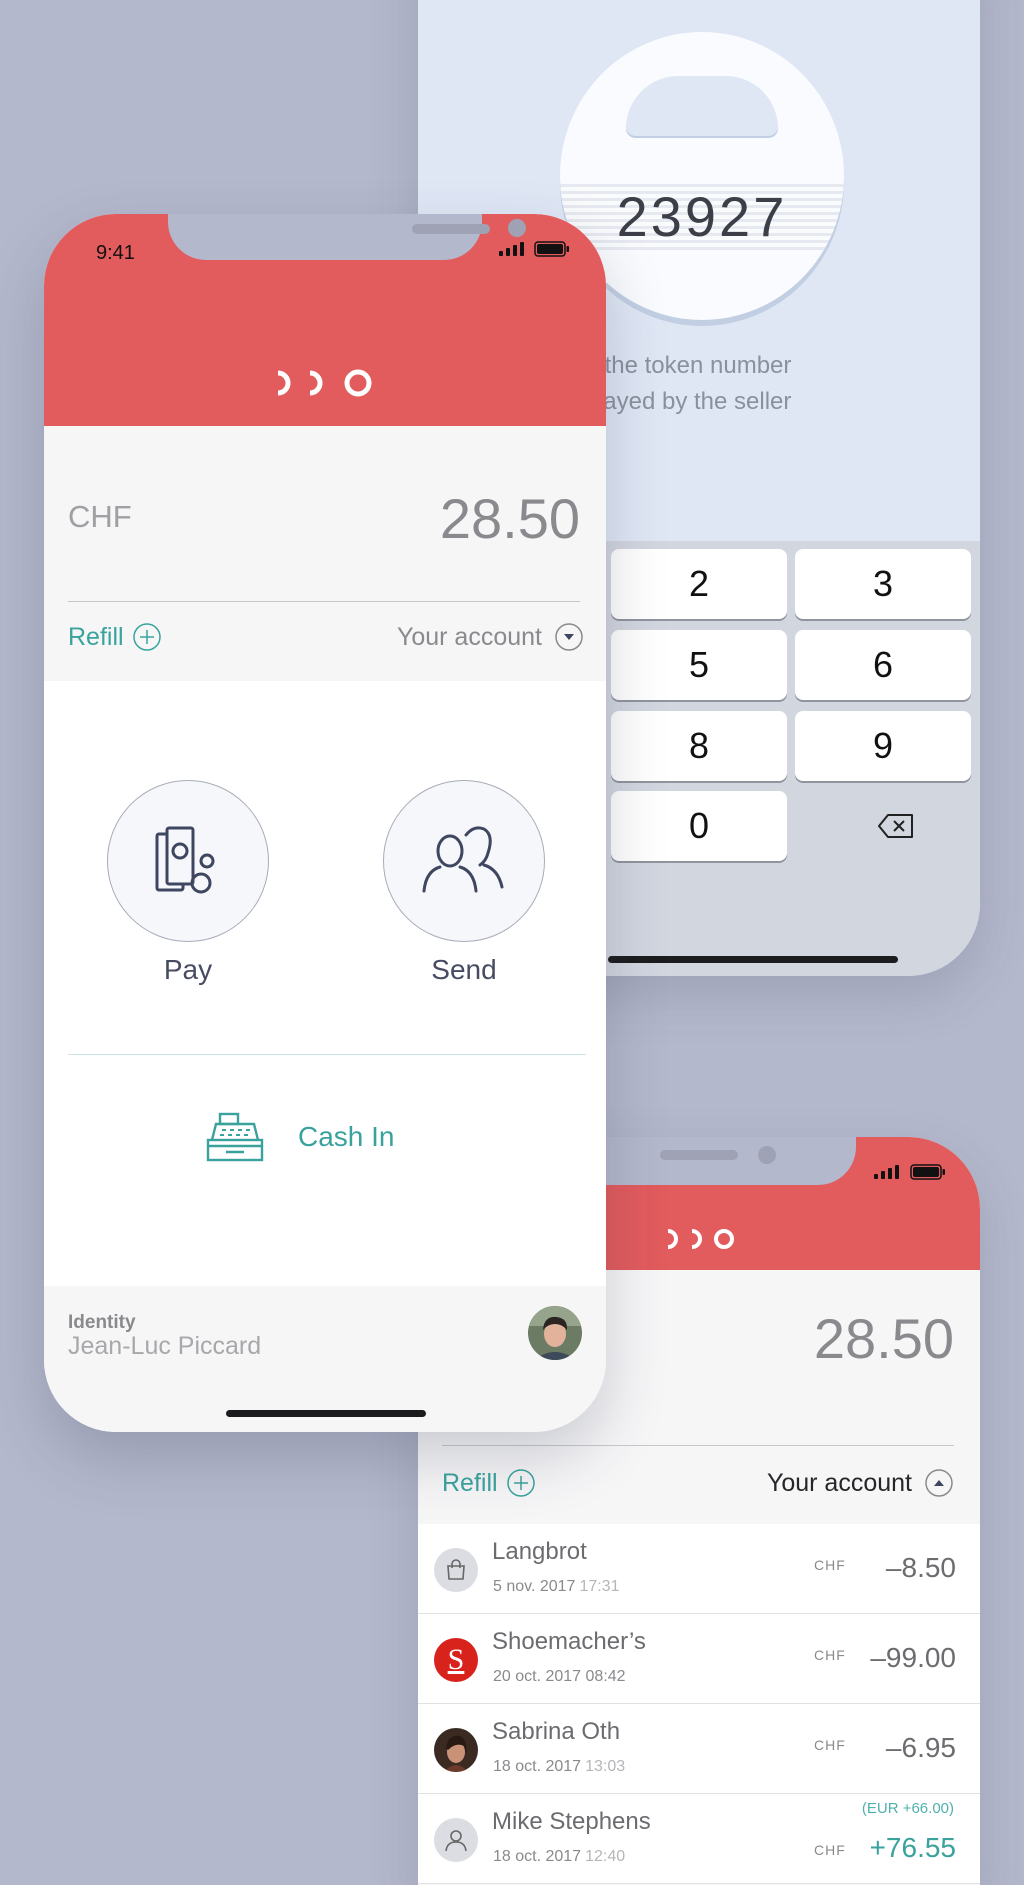 This screenshot has height=1885, width=1024. What do you see at coordinates (883, 584) in the screenshot?
I see `key-3: 3` at bounding box center [883, 584].